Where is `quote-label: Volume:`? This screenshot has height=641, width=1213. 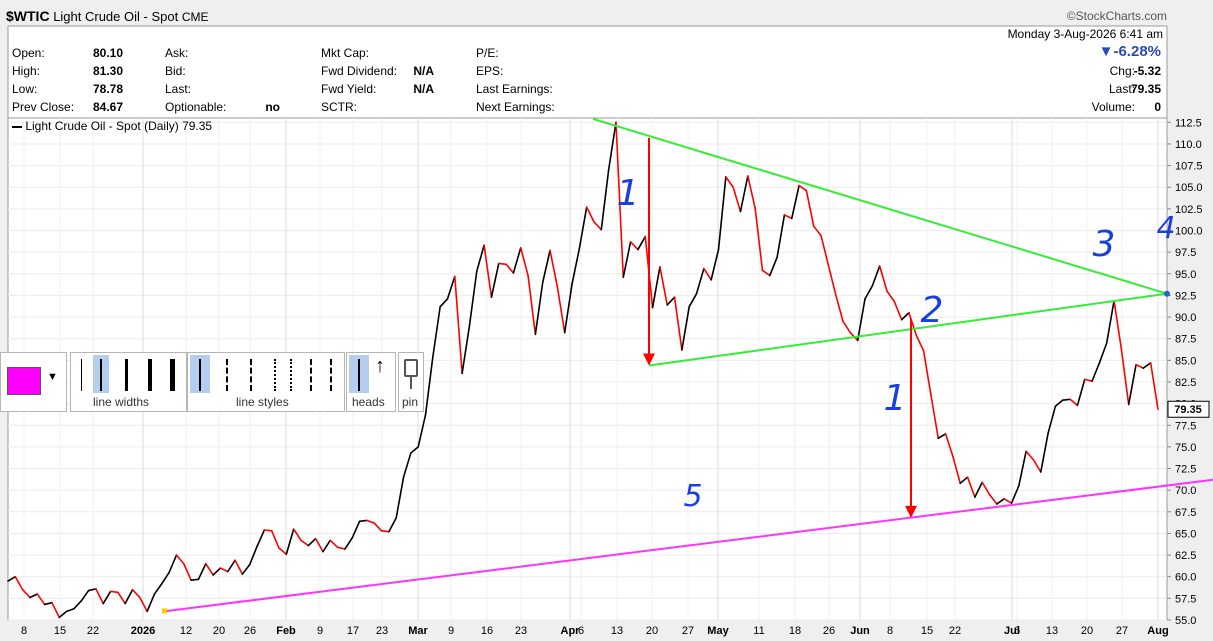
quote-label: Volume: is located at coordinates (1113, 107).